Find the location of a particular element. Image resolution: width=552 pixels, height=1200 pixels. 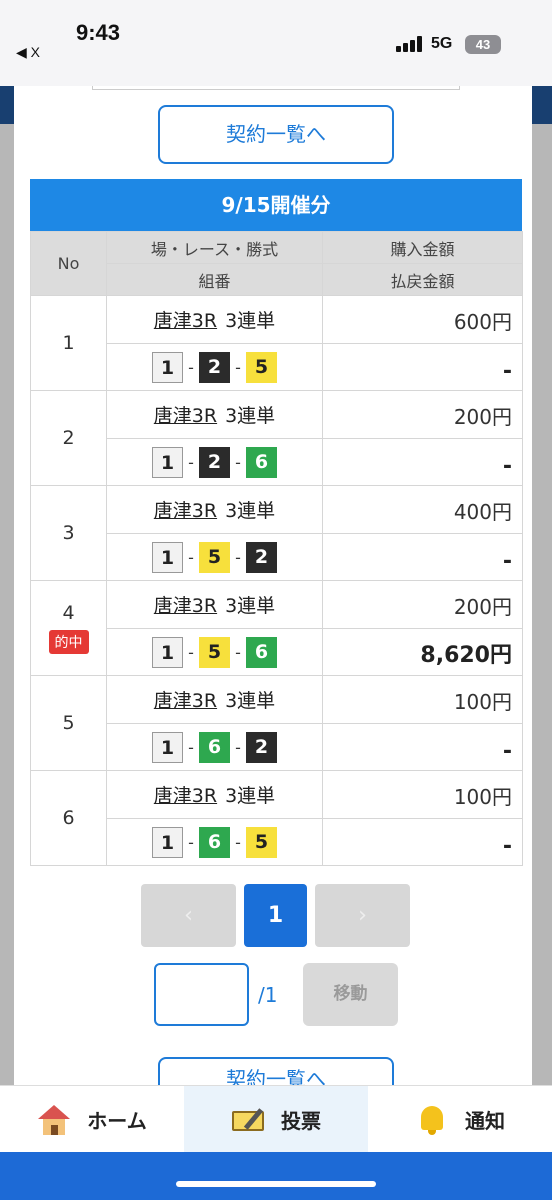

combo-cell: 1-5-6 is located at coordinates (214, 652).